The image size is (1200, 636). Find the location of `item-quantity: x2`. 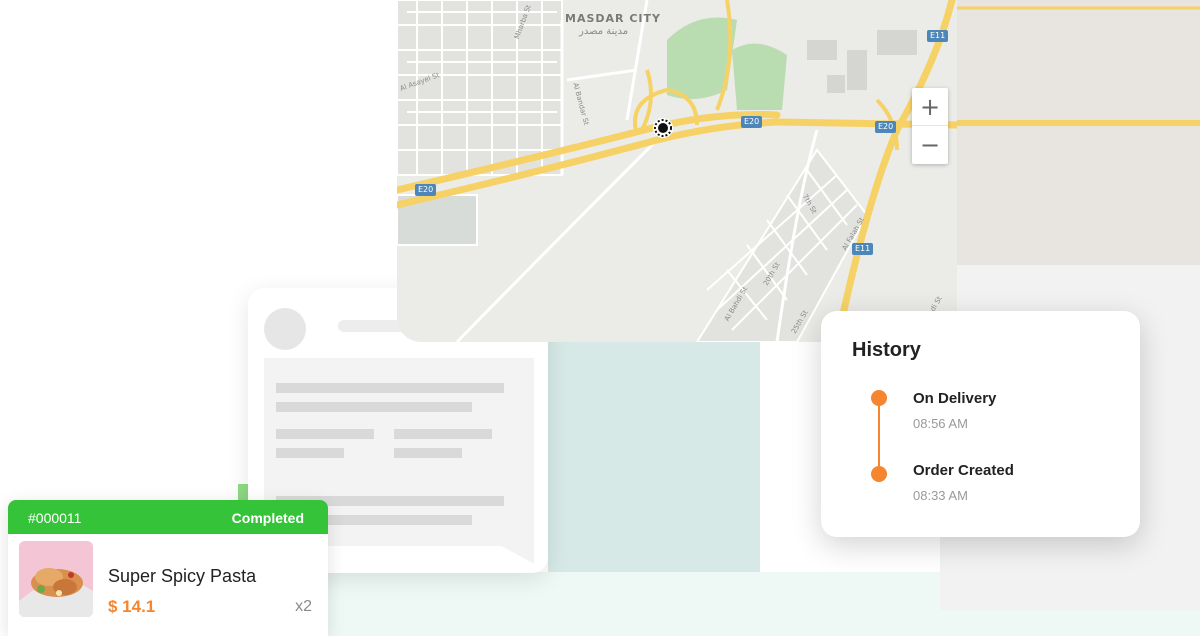

item-quantity: x2 is located at coordinates (303, 606).